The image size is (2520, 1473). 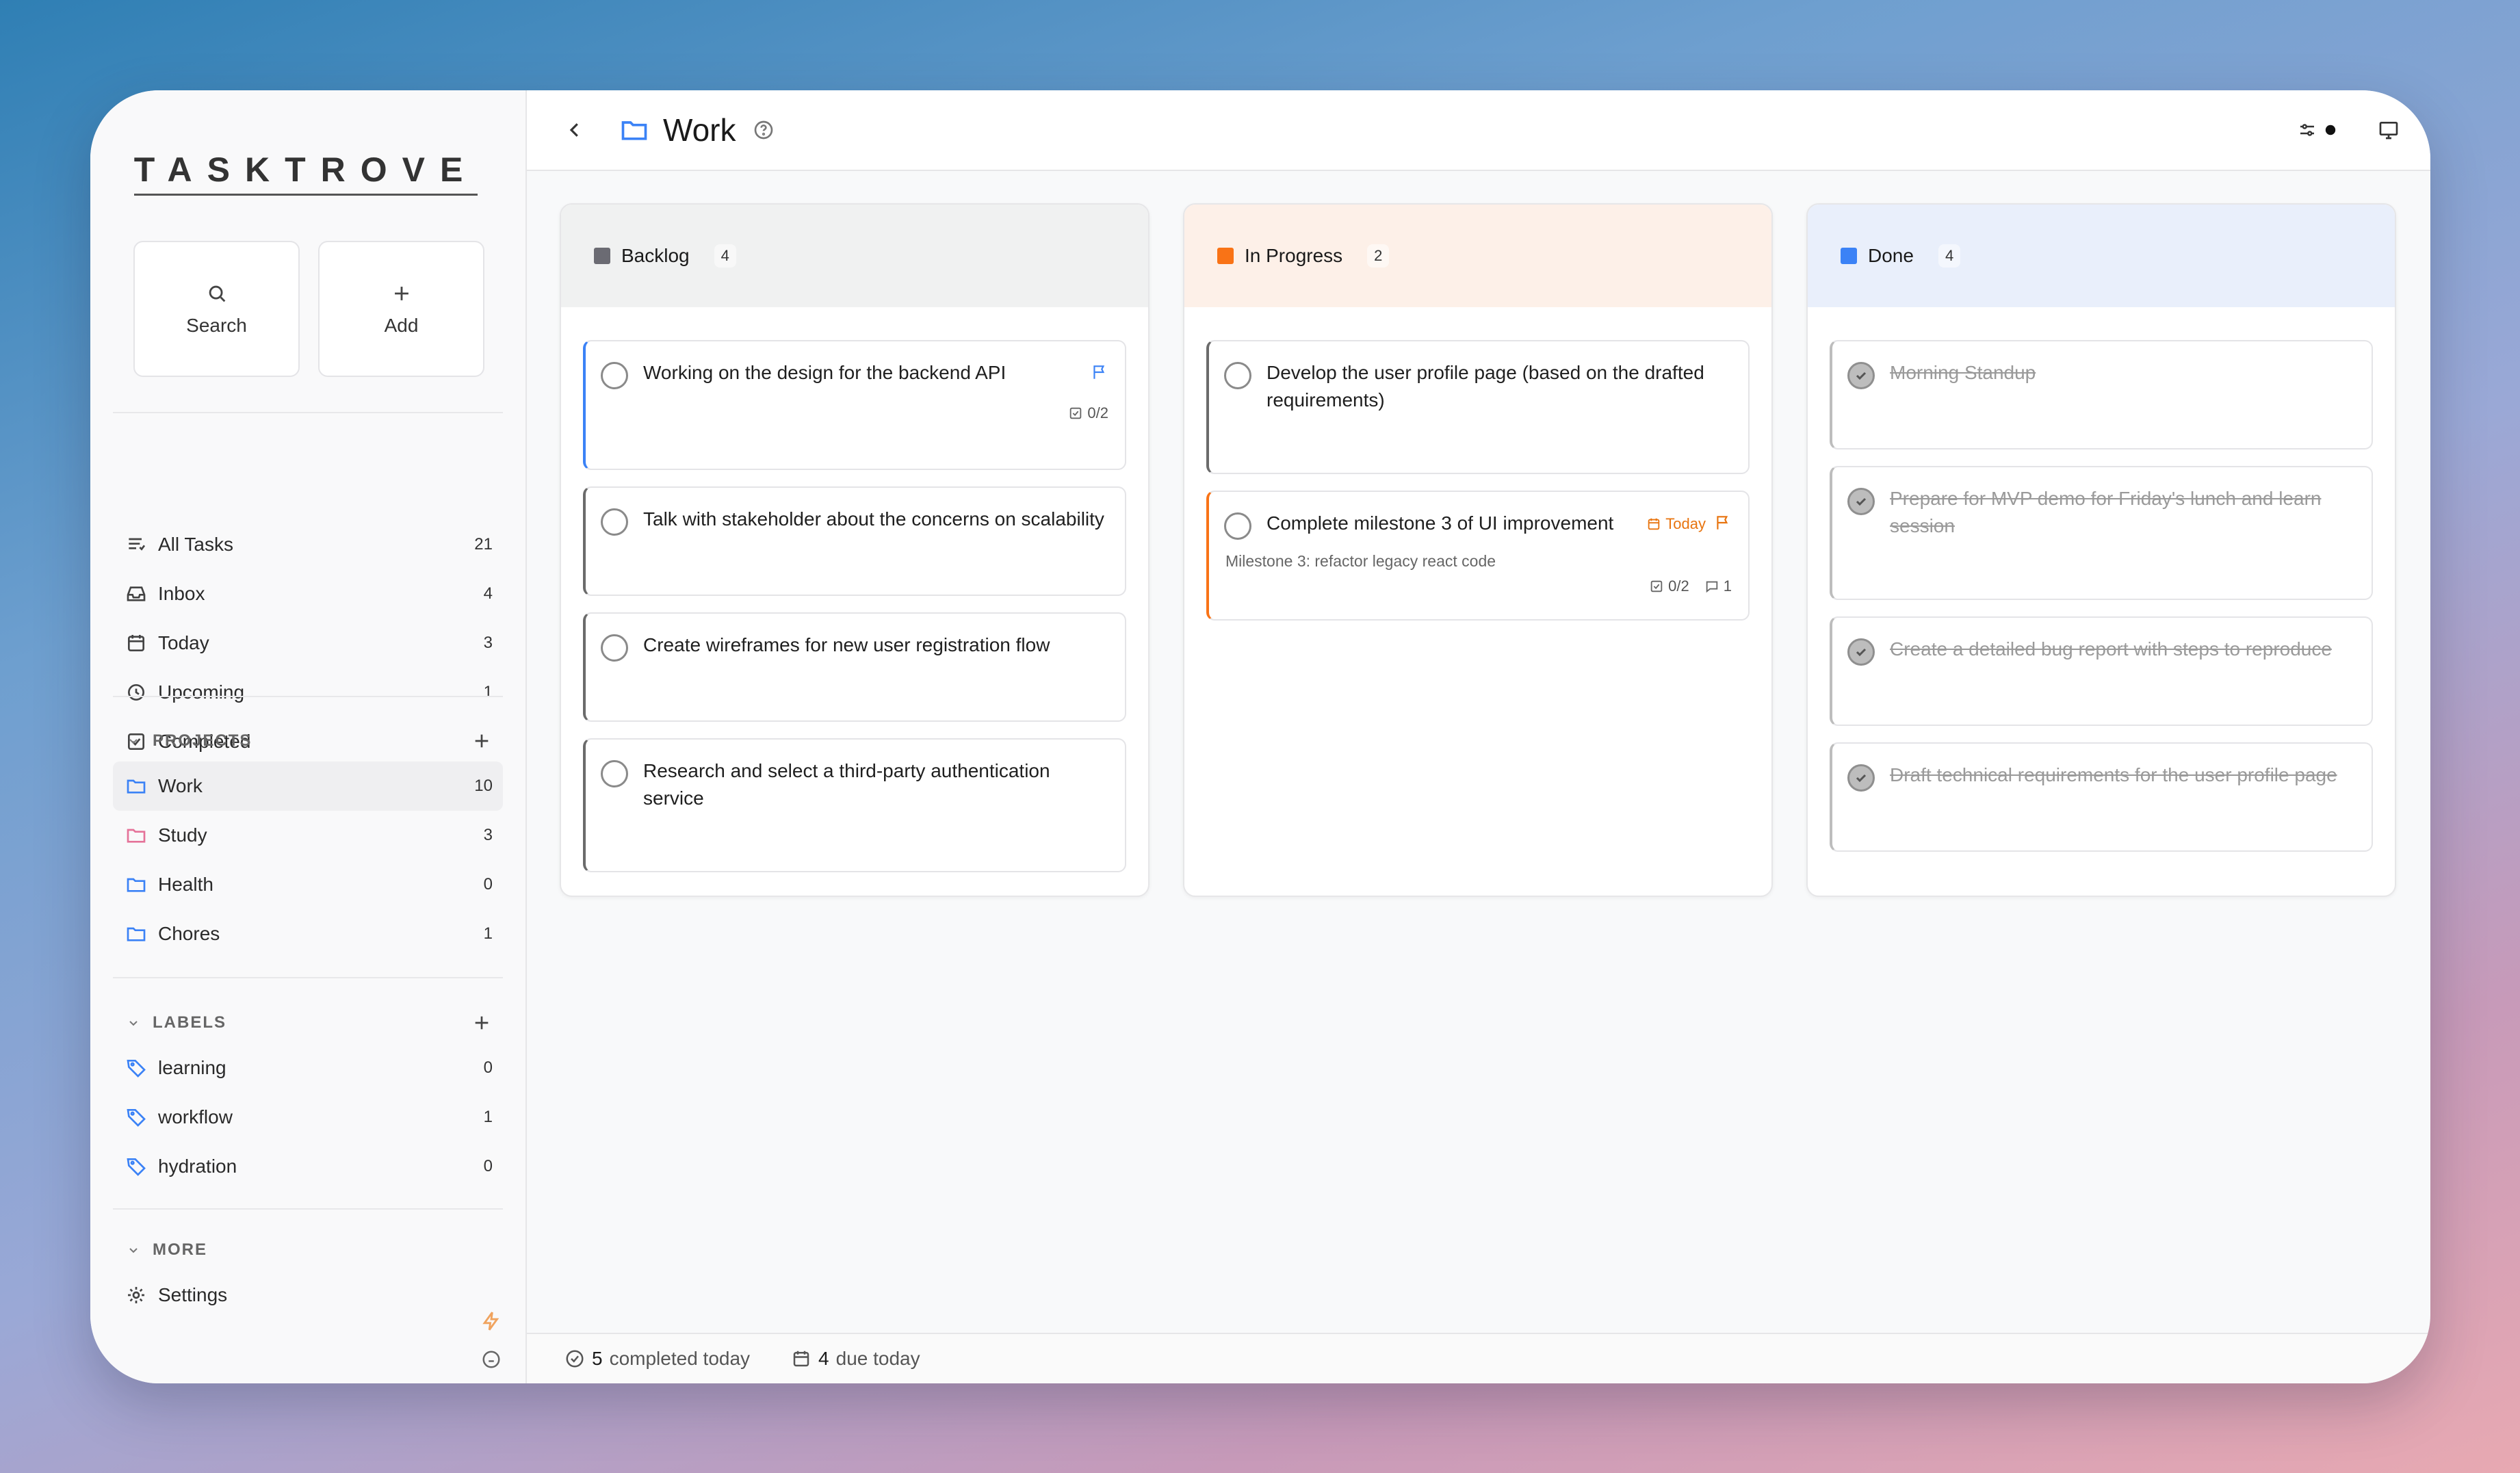 I want to click on app-logo: TASKTROVE, so click(x=305, y=172).